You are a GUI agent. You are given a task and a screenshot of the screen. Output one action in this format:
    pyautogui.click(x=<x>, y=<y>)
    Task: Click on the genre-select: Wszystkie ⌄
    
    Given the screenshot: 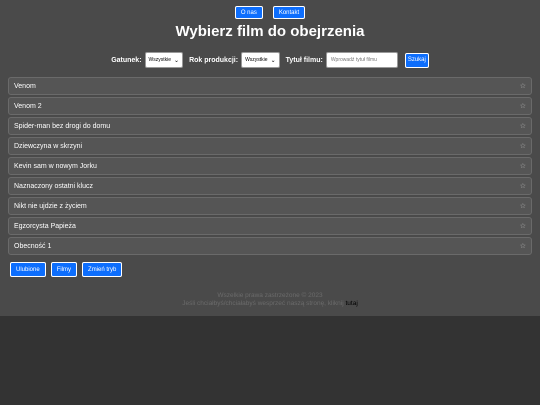 What is the action you would take?
    pyautogui.click(x=164, y=60)
    